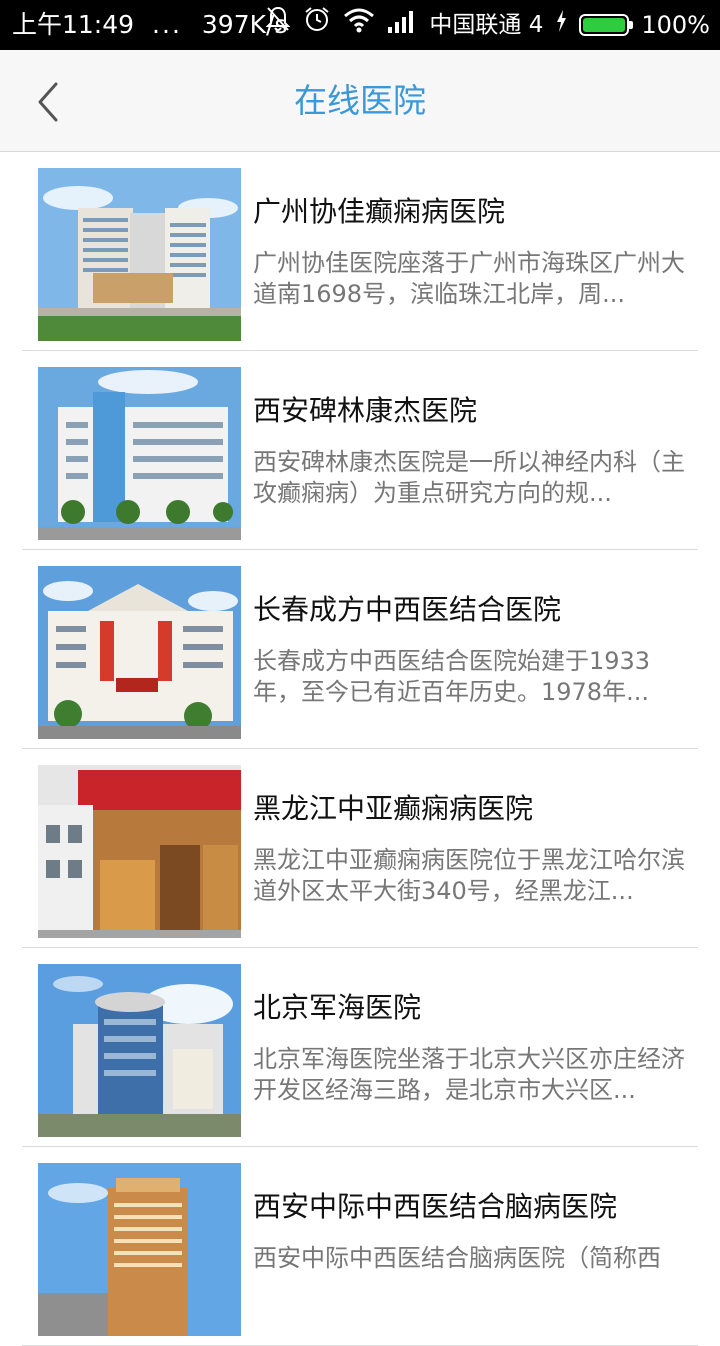  What do you see at coordinates (675, 25) in the screenshot?
I see `status-battery-level: 100%` at bounding box center [675, 25].